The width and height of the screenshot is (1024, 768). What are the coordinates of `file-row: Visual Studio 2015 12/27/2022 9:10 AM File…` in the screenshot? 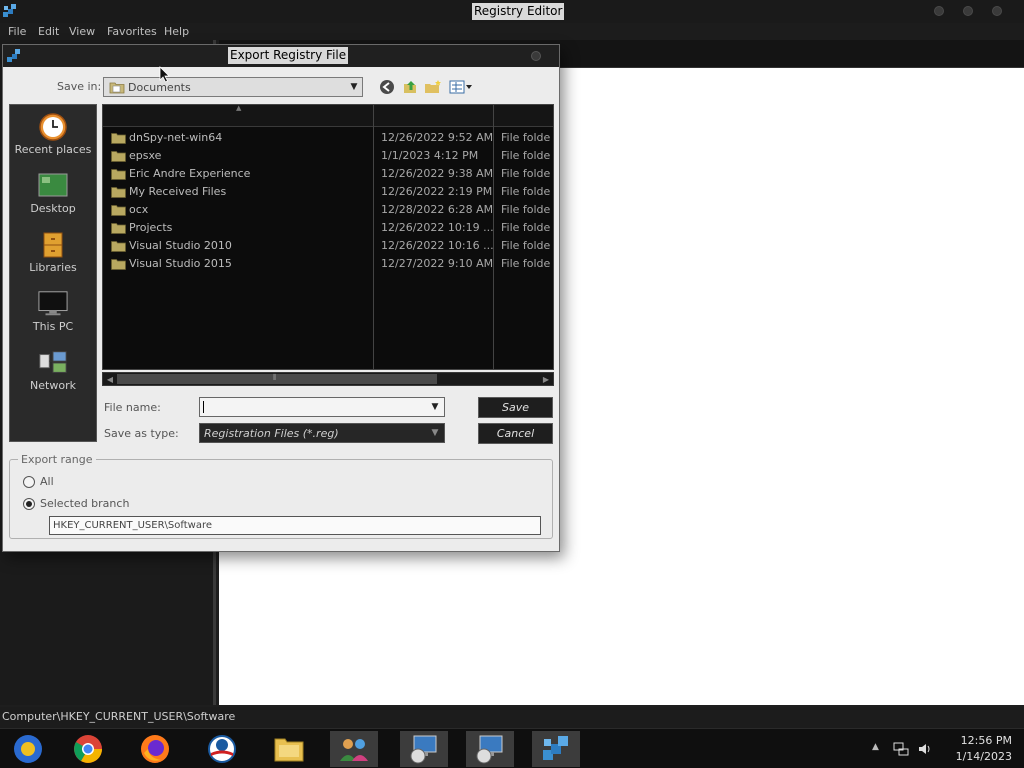 It's located at (328, 264).